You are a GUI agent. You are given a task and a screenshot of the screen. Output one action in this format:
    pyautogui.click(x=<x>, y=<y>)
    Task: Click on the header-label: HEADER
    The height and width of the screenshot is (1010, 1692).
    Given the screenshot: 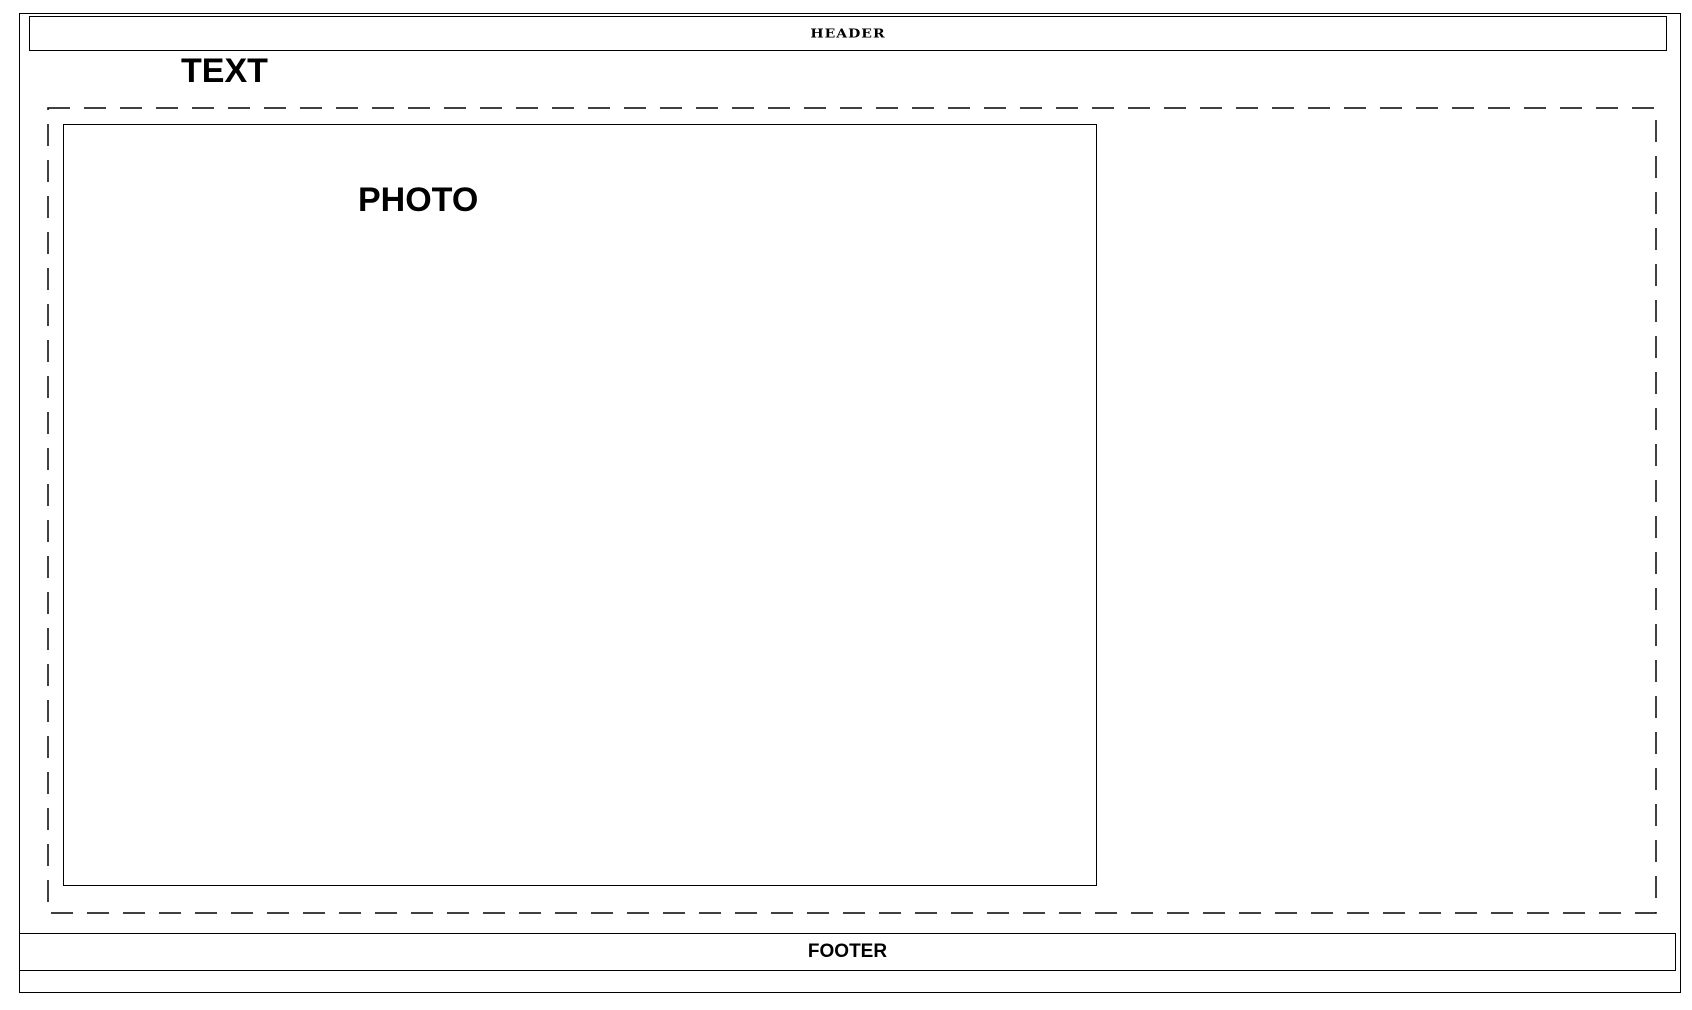 What is the action you would take?
    pyautogui.click(x=848, y=33)
    